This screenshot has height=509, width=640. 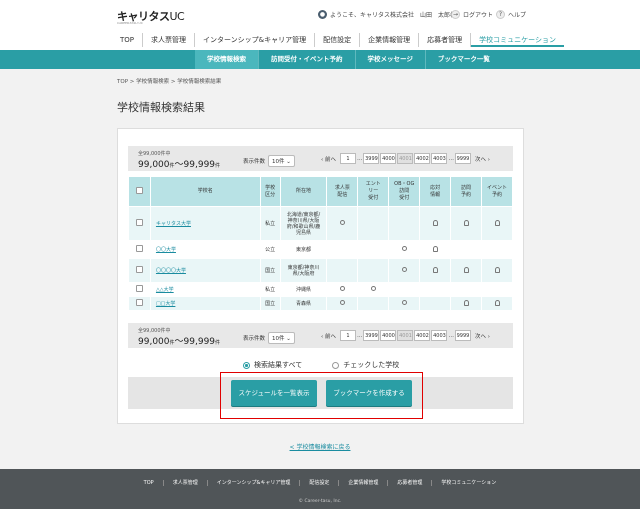 I want to click on school-name-link: キャリタス大学, so click(x=205, y=223).